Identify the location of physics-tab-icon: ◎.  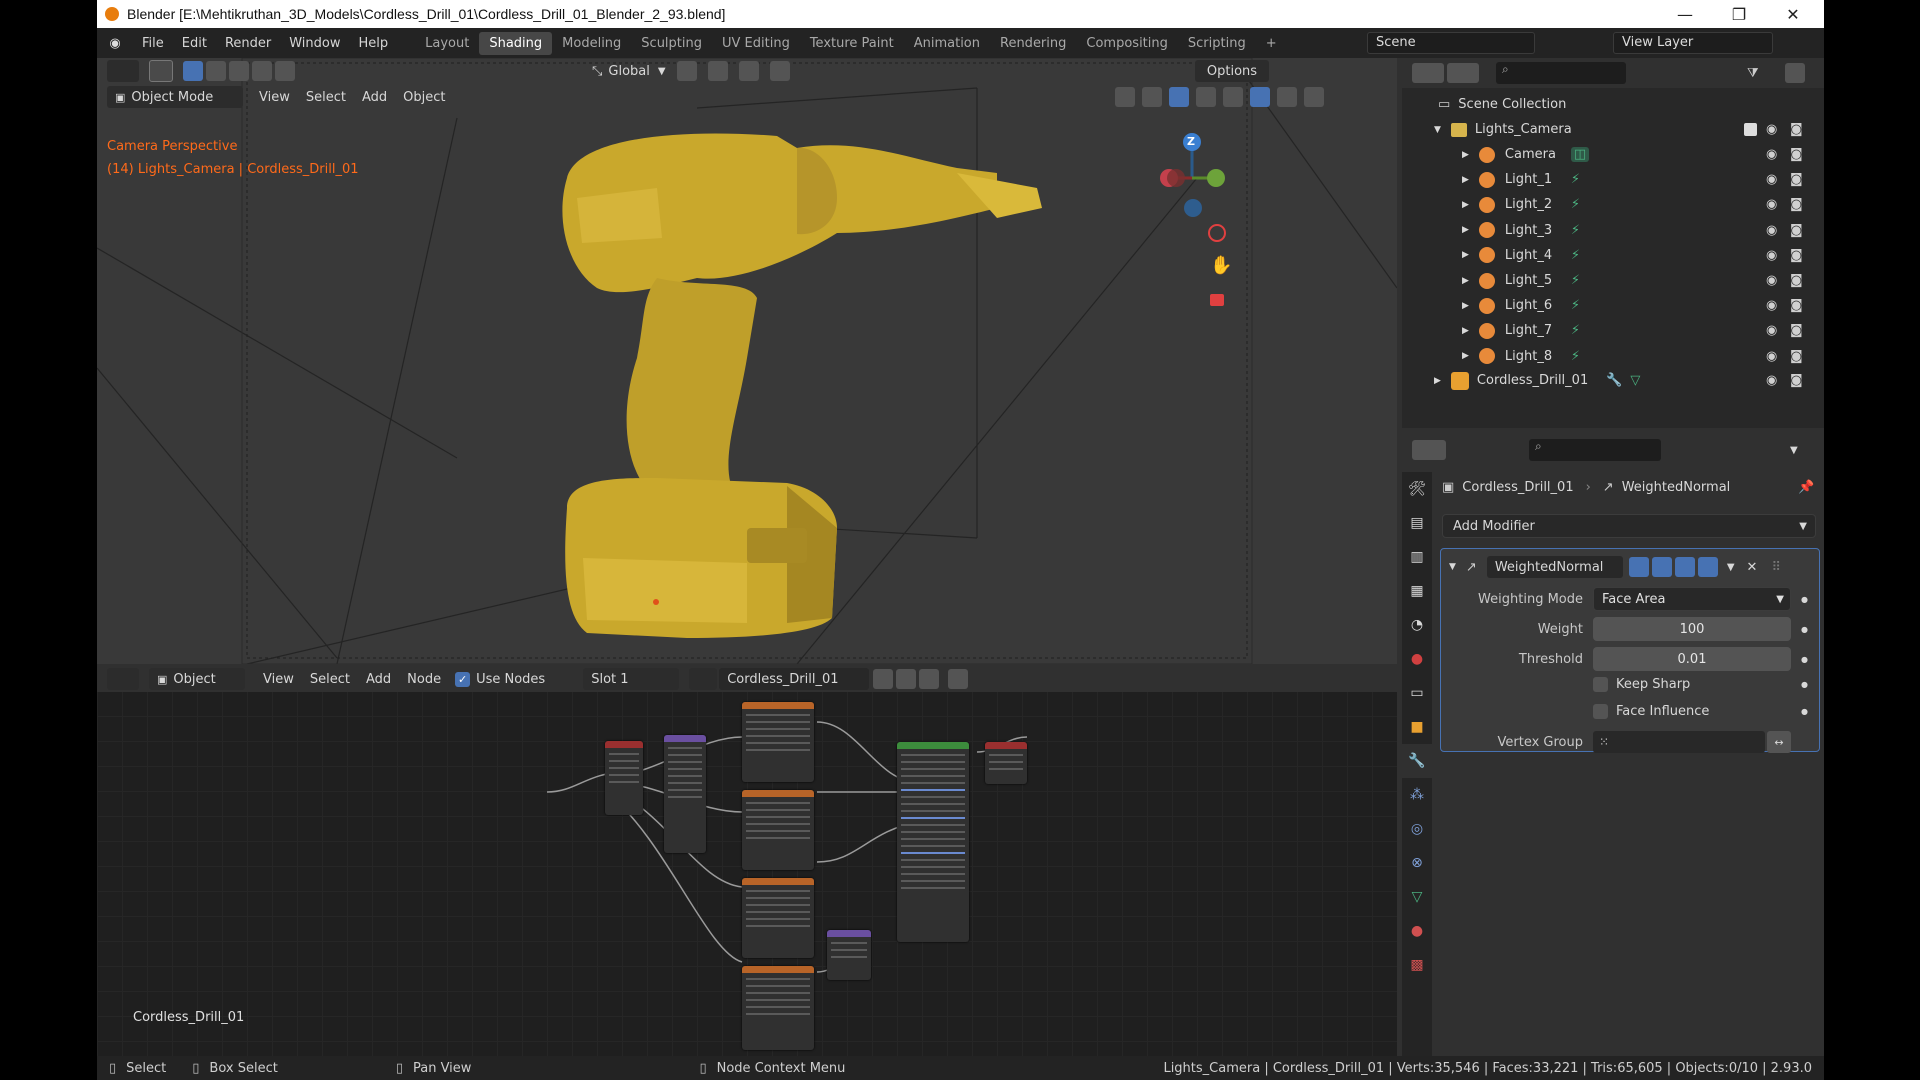
(1417, 829).